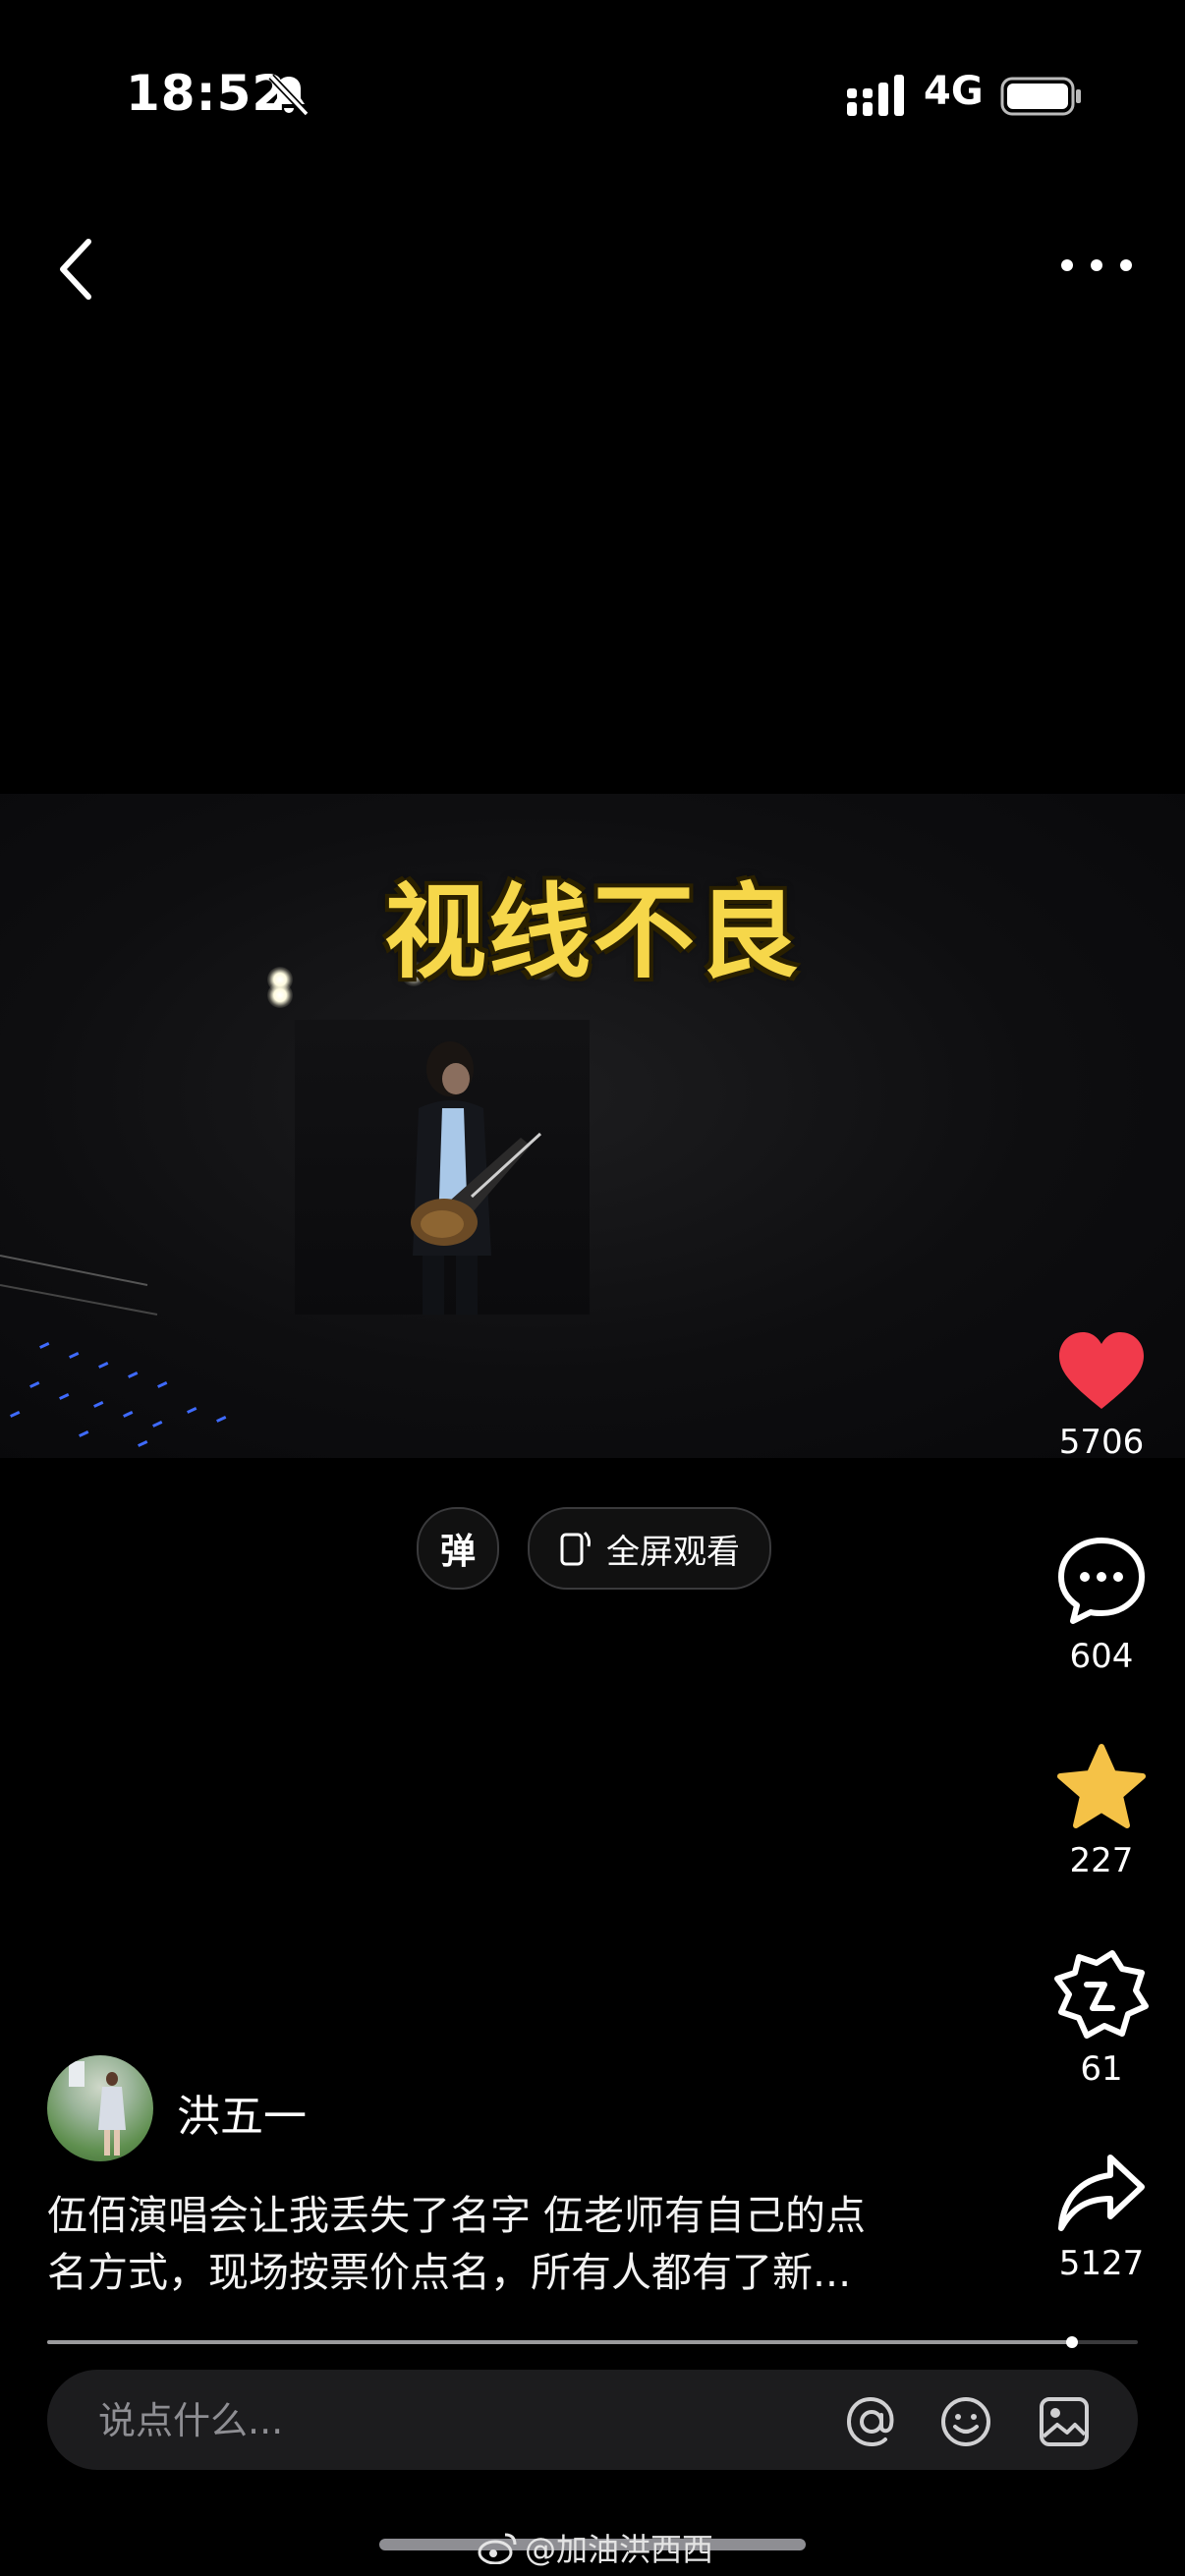  I want to click on repost-button: 61, so click(1102, 2018).